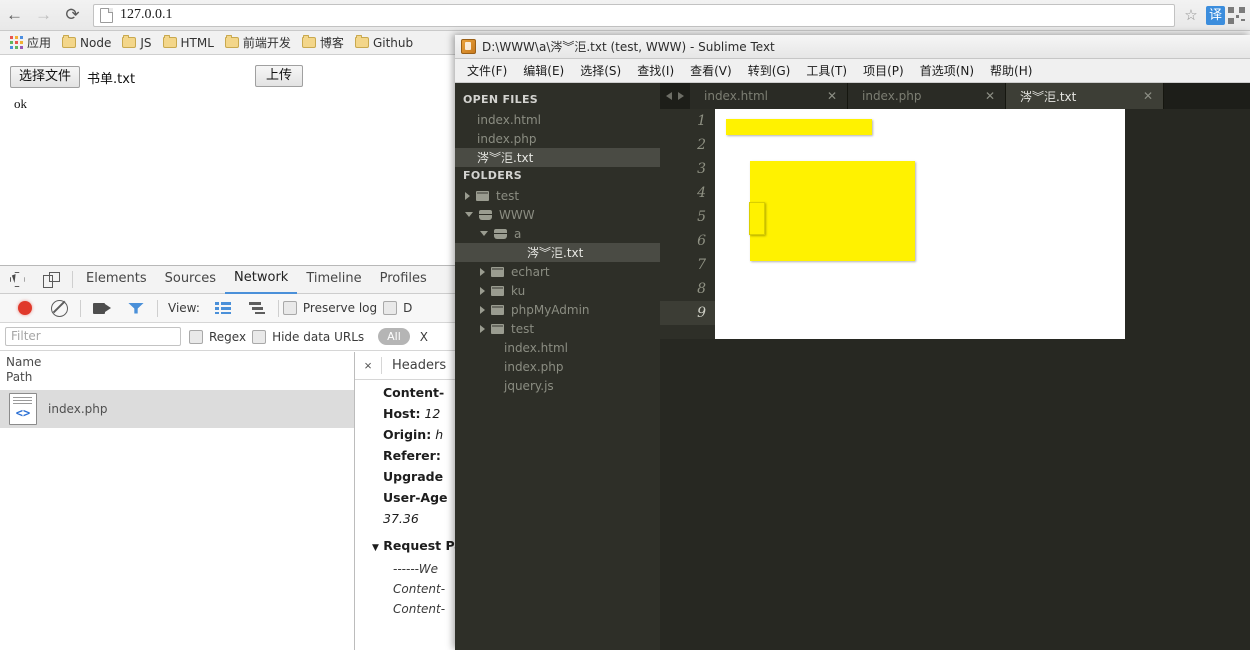  Describe the element at coordinates (51, 280) in the screenshot. I see `device-toolbar-button` at that location.